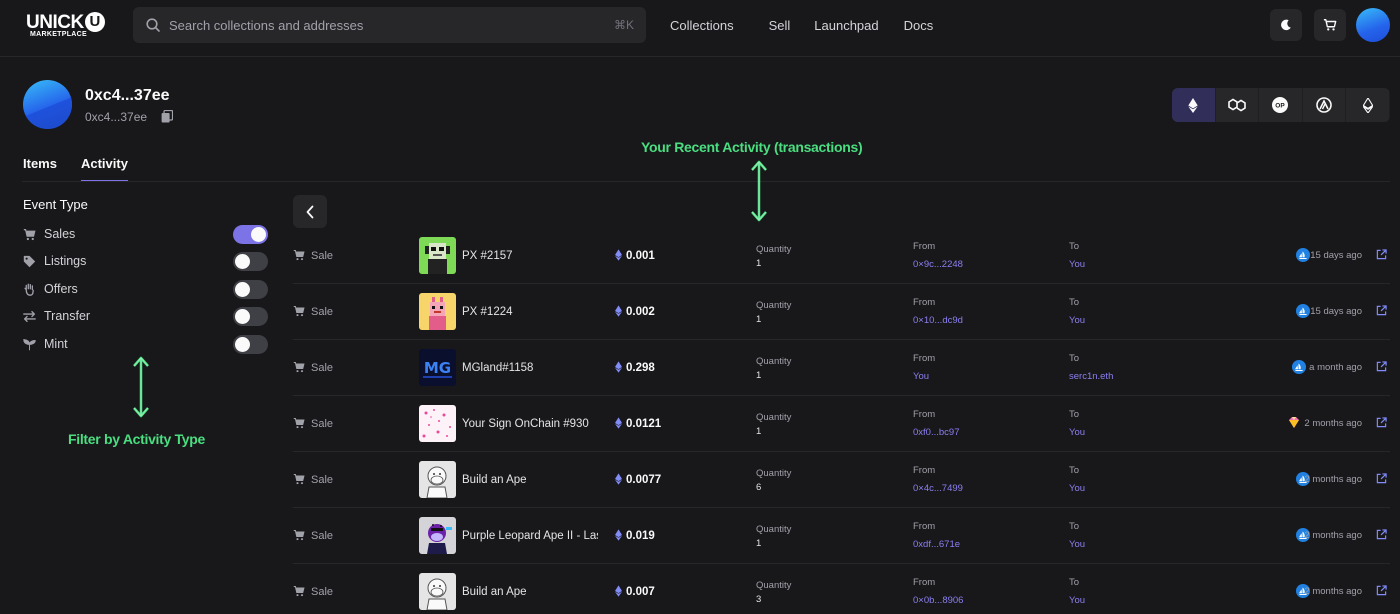  Describe the element at coordinates (55, 204) in the screenshot. I see `event-type-title: Event Type` at that location.